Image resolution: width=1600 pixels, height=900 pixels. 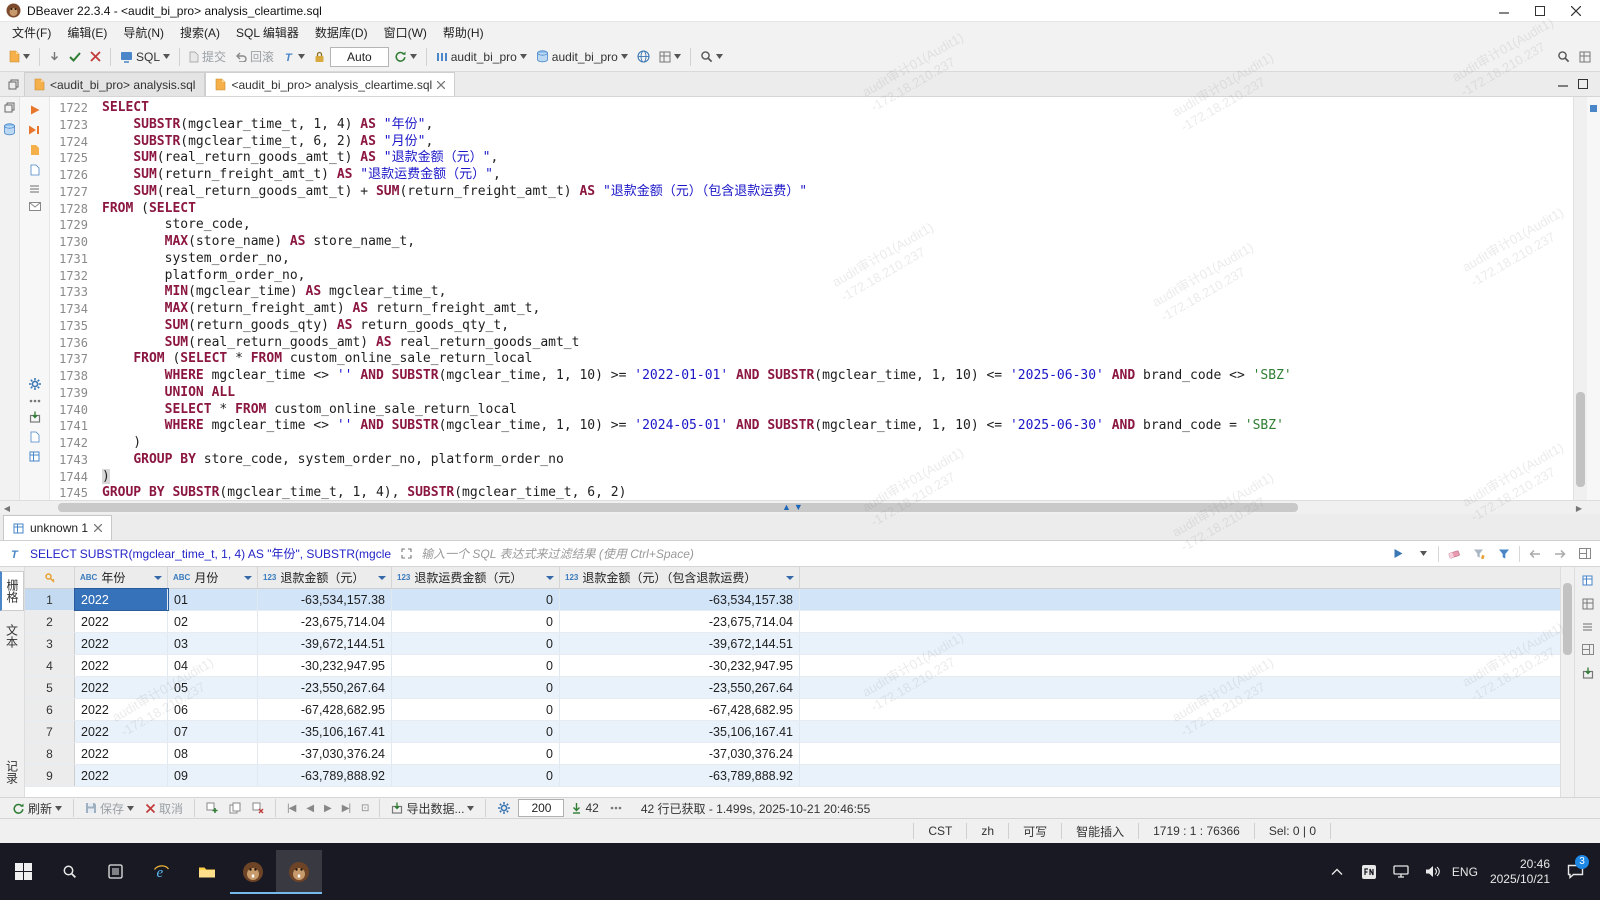 What do you see at coordinates (109, 808) in the screenshot?
I see `save-button: 保存` at bounding box center [109, 808].